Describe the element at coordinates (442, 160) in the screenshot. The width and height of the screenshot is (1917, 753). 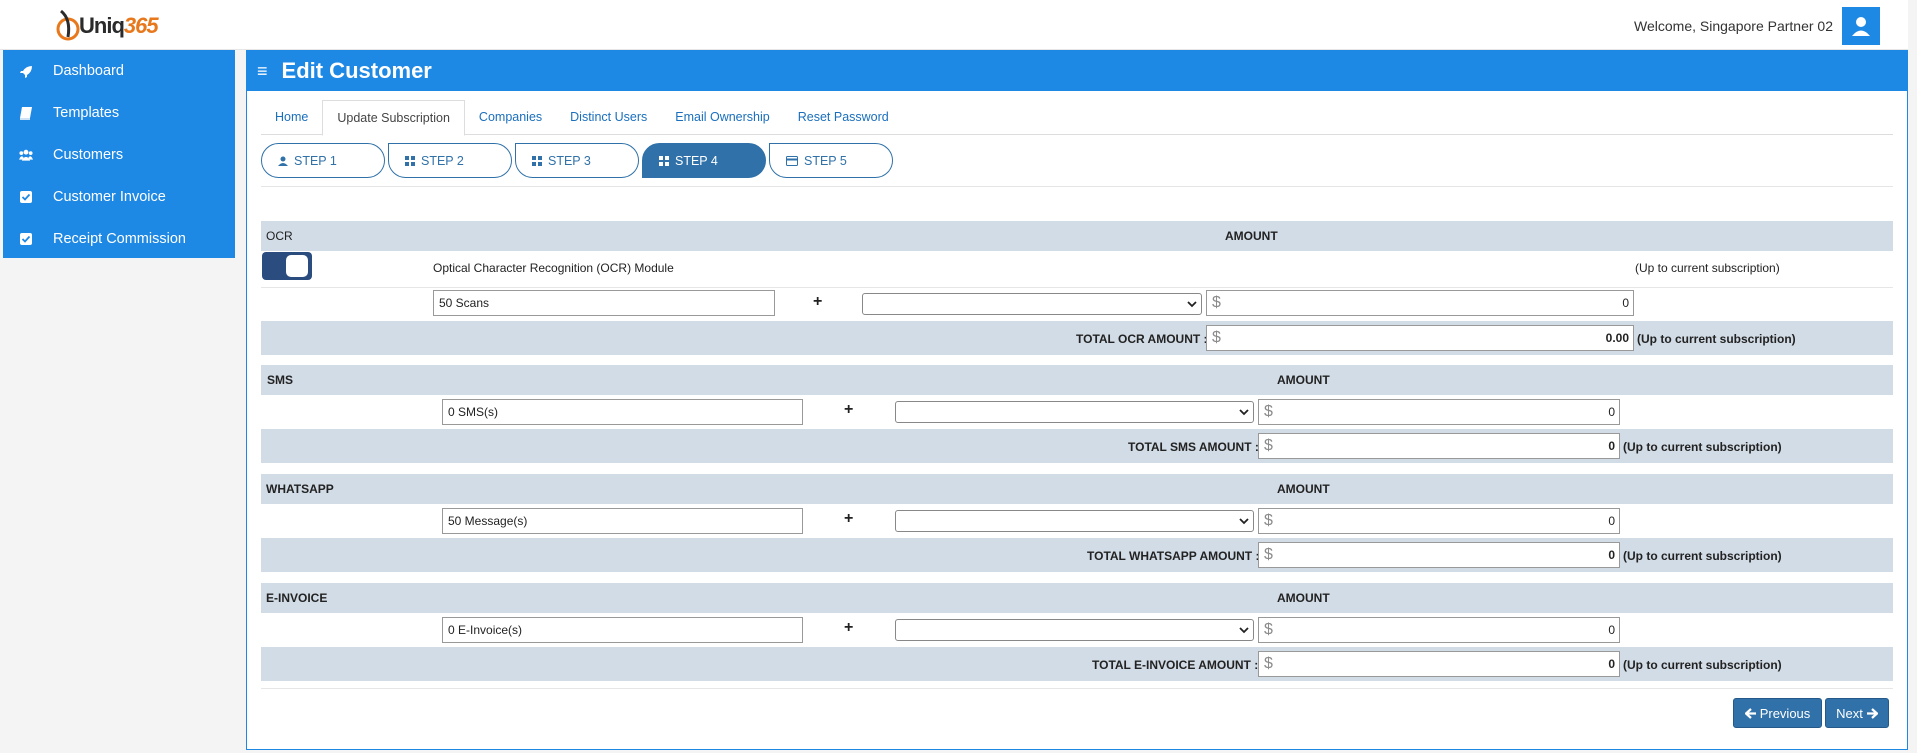
I see `step-label: STEP 2` at that location.